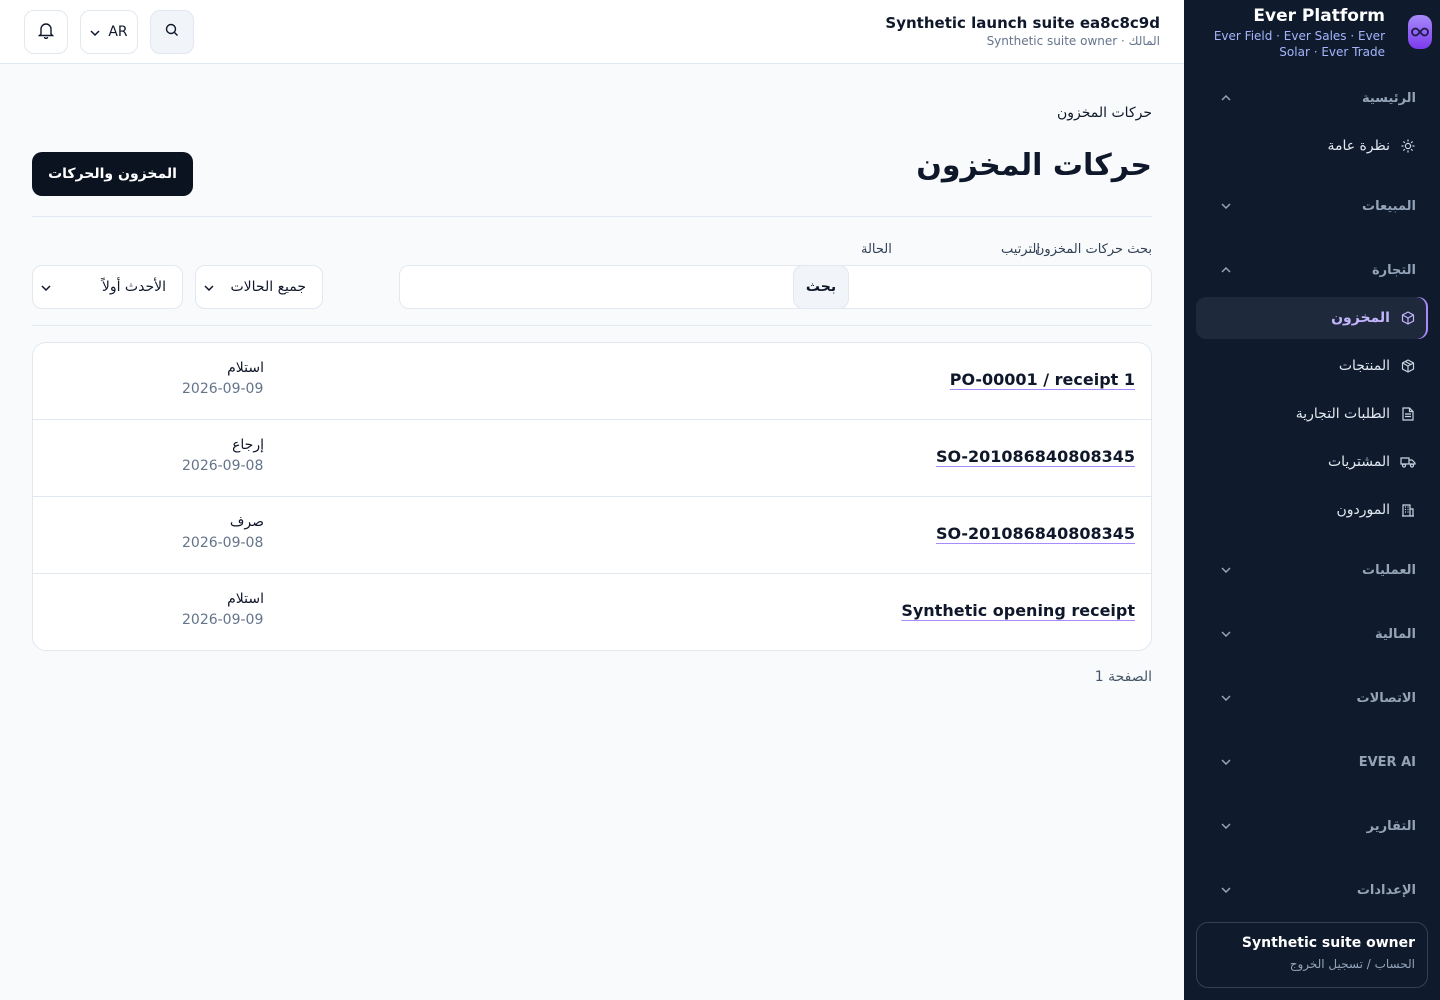 The height and width of the screenshot is (1000, 1440). What do you see at coordinates (1389, 206) in the screenshot?
I see `section-label: المبيعات` at bounding box center [1389, 206].